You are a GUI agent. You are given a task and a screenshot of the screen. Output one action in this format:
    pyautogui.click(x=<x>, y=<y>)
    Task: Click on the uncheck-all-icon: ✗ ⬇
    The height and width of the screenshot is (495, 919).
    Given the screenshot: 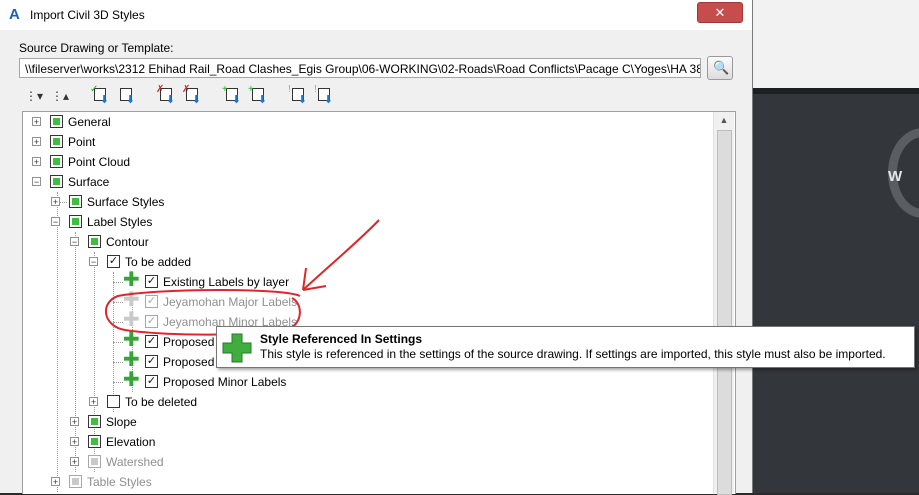 What is the action you would take?
    pyautogui.click(x=166, y=95)
    